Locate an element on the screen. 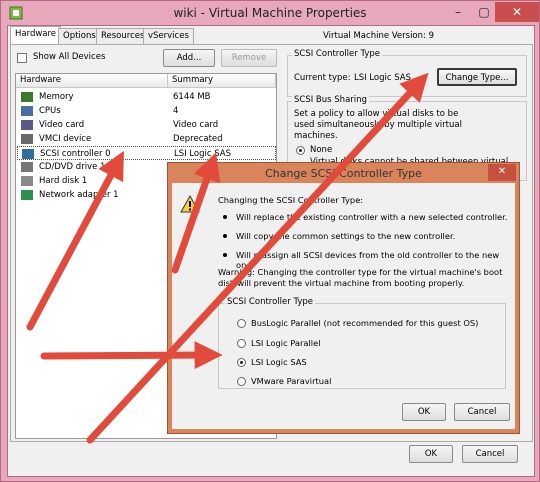 This screenshot has height=482, width=540. arrow-to-summary-value is located at coordinates (196, 213).